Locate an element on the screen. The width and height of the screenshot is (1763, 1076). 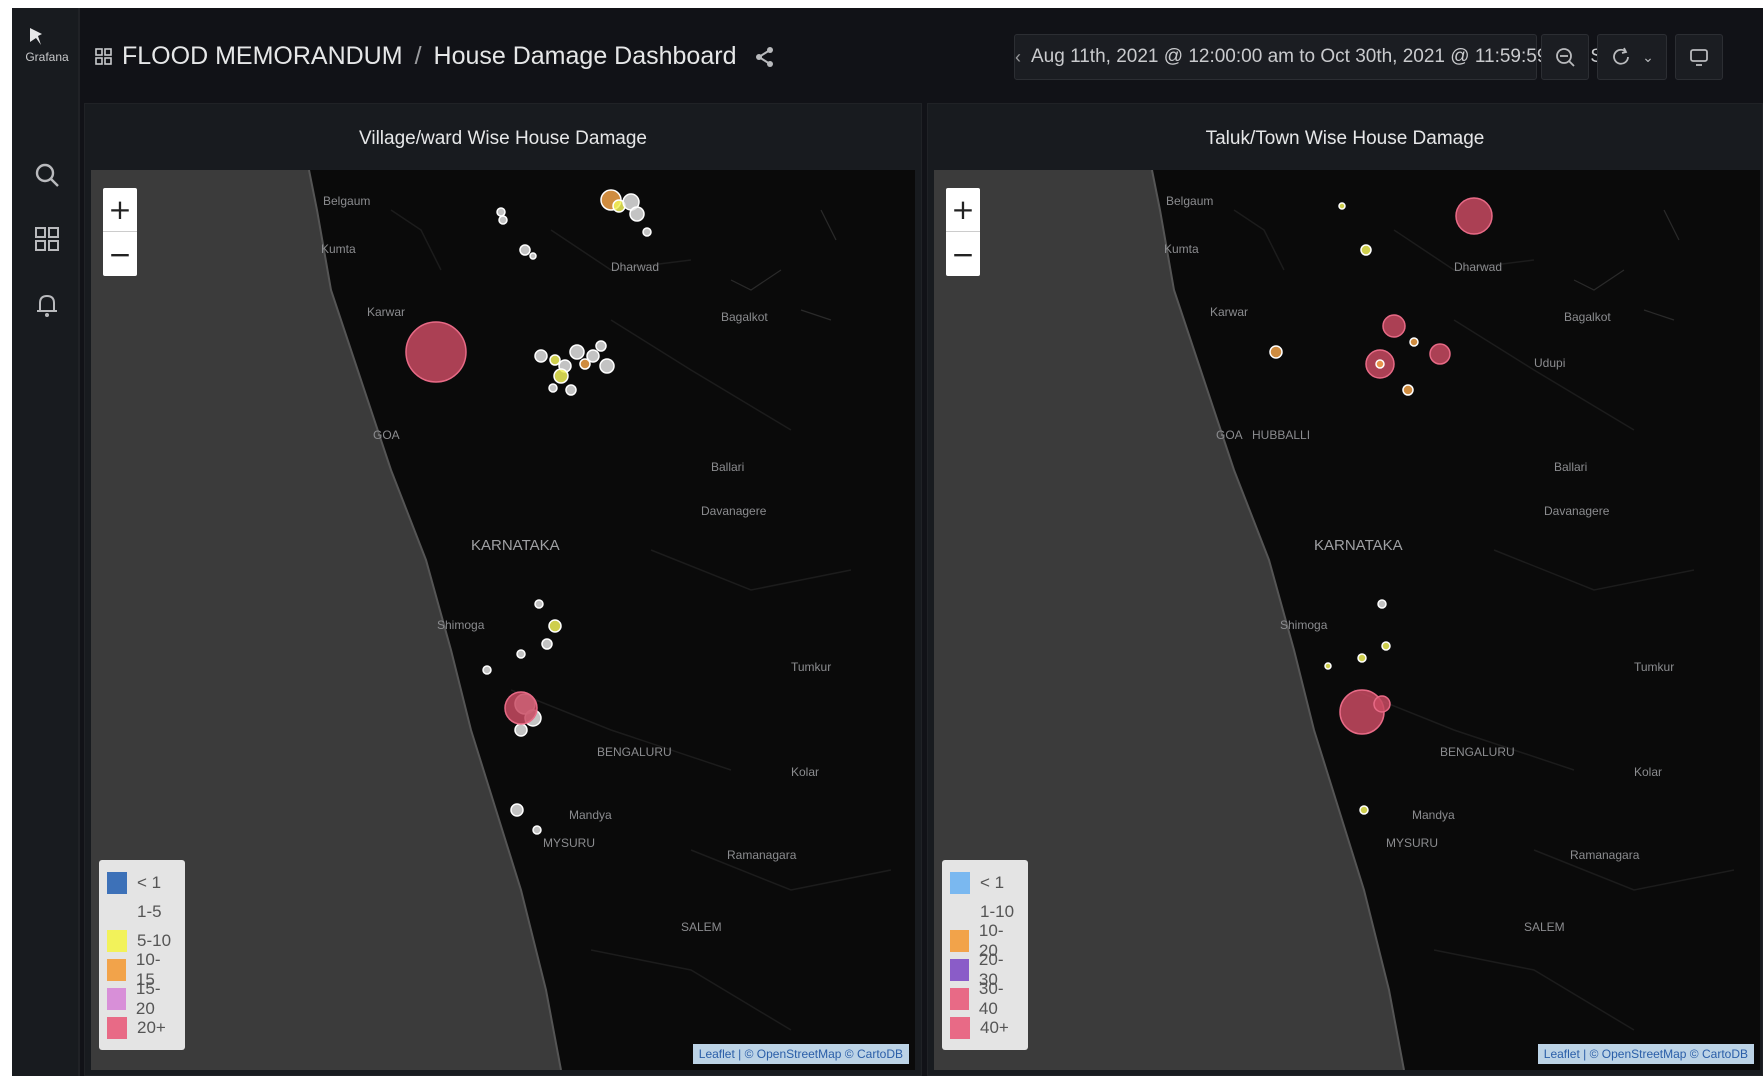
map-label-place: Karwar is located at coordinates (386, 312).